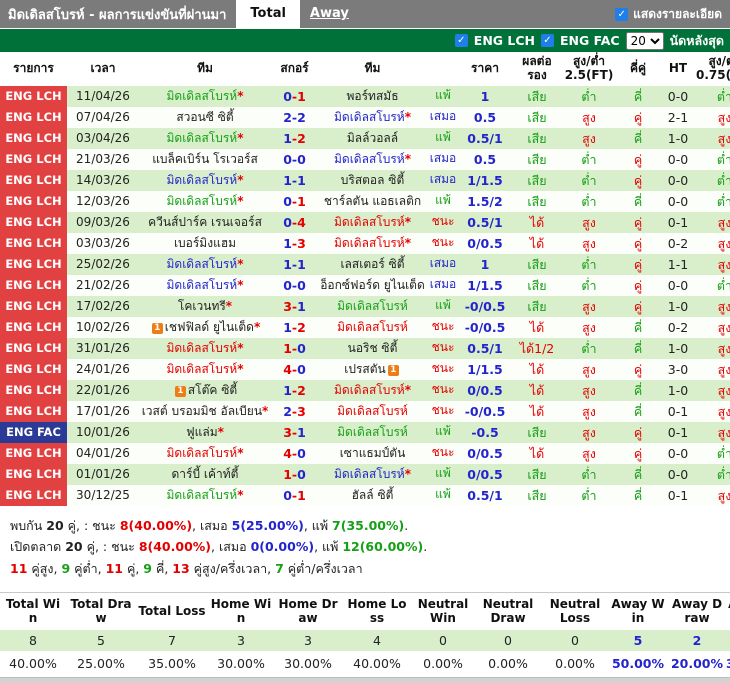 This screenshot has width=730, height=683. Describe the element at coordinates (508, 663) in the screenshot. I see `stats-pct-cell: 0.00%` at that location.